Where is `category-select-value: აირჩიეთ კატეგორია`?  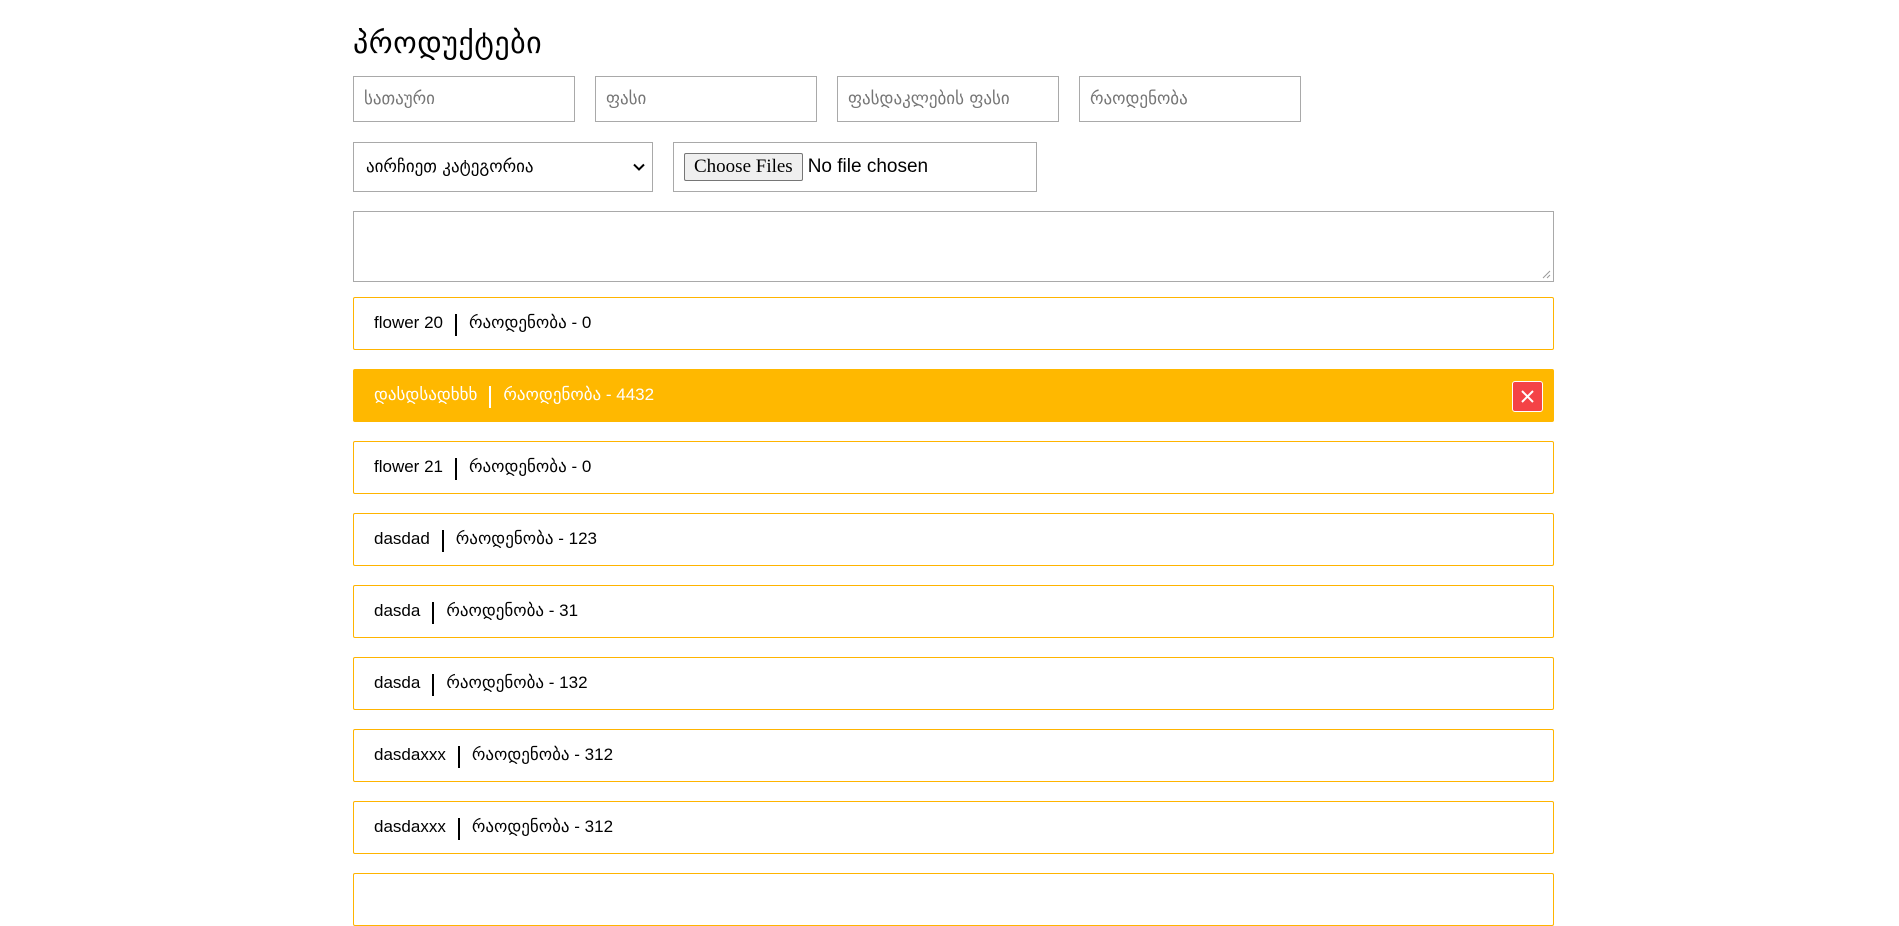
category-select-value: აირჩიეთ კატეგორია is located at coordinates (450, 167).